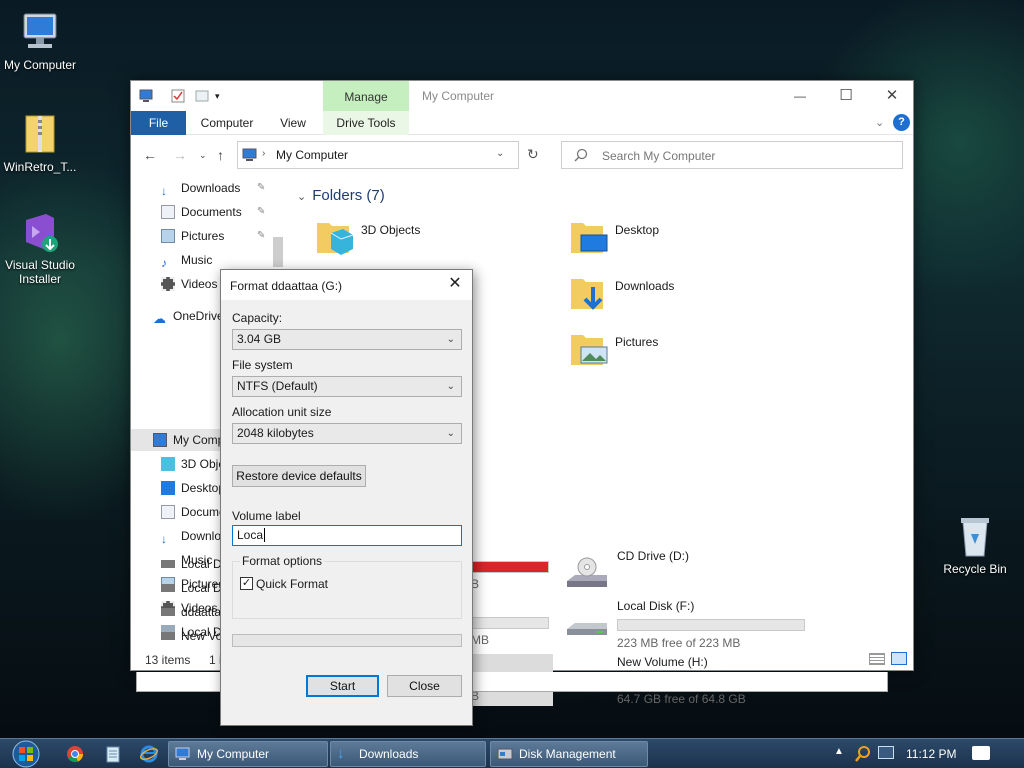 The width and height of the screenshot is (1024, 768). Describe the element at coordinates (341, 195) in the screenshot. I see `folders-group-header: ⌄ Folders (7)` at that location.